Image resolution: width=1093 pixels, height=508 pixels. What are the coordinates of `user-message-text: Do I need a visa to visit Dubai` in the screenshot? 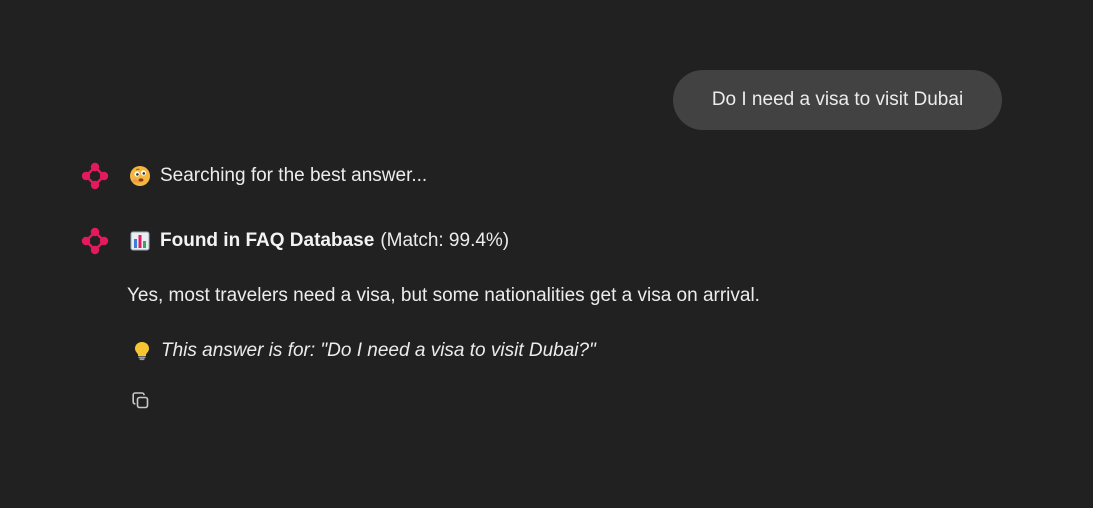 It's located at (837, 99).